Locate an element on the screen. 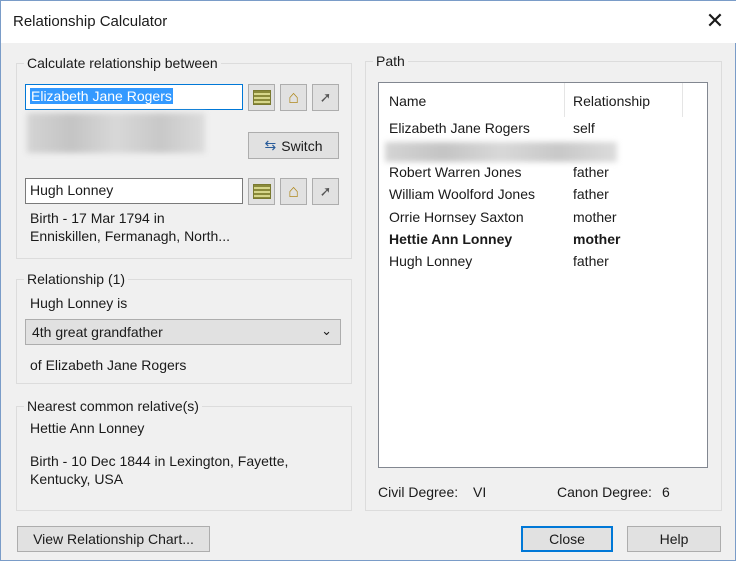 Image resolution: width=736 pixels, height=561 pixels. column-name: Name is located at coordinates (407, 101).